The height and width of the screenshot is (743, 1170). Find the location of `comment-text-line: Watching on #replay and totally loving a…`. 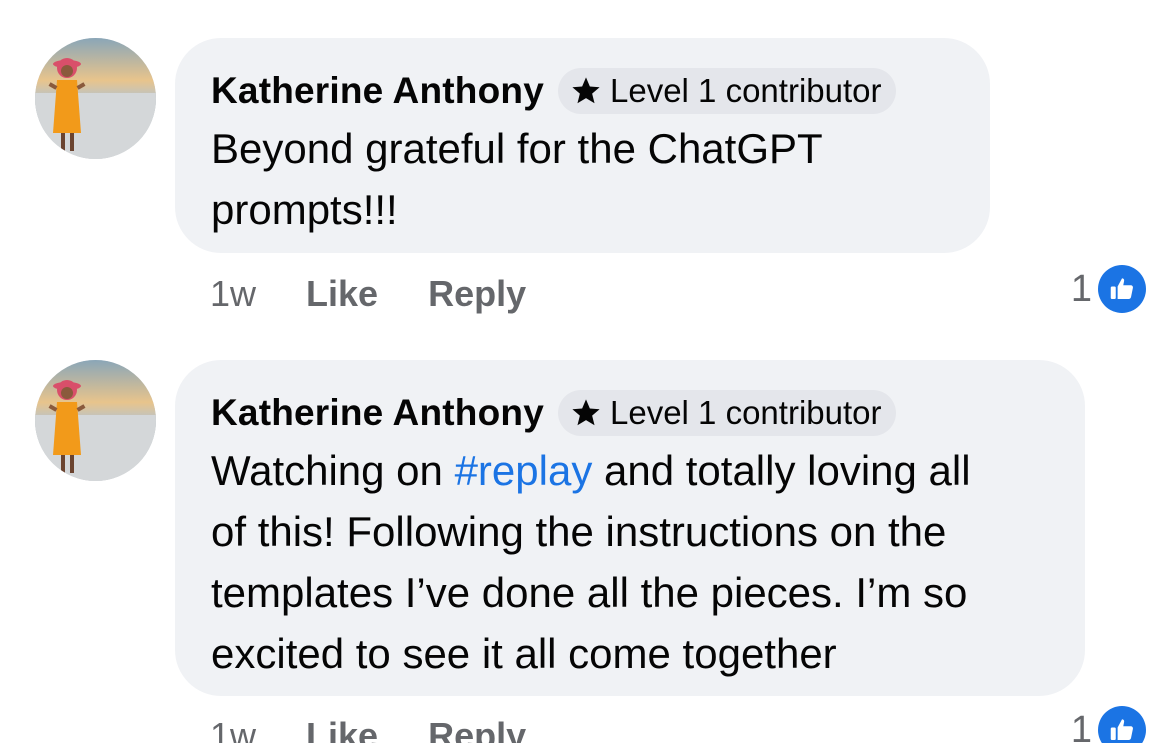

comment-text-line: Watching on #replay and totally loving a… is located at coordinates (630, 470).